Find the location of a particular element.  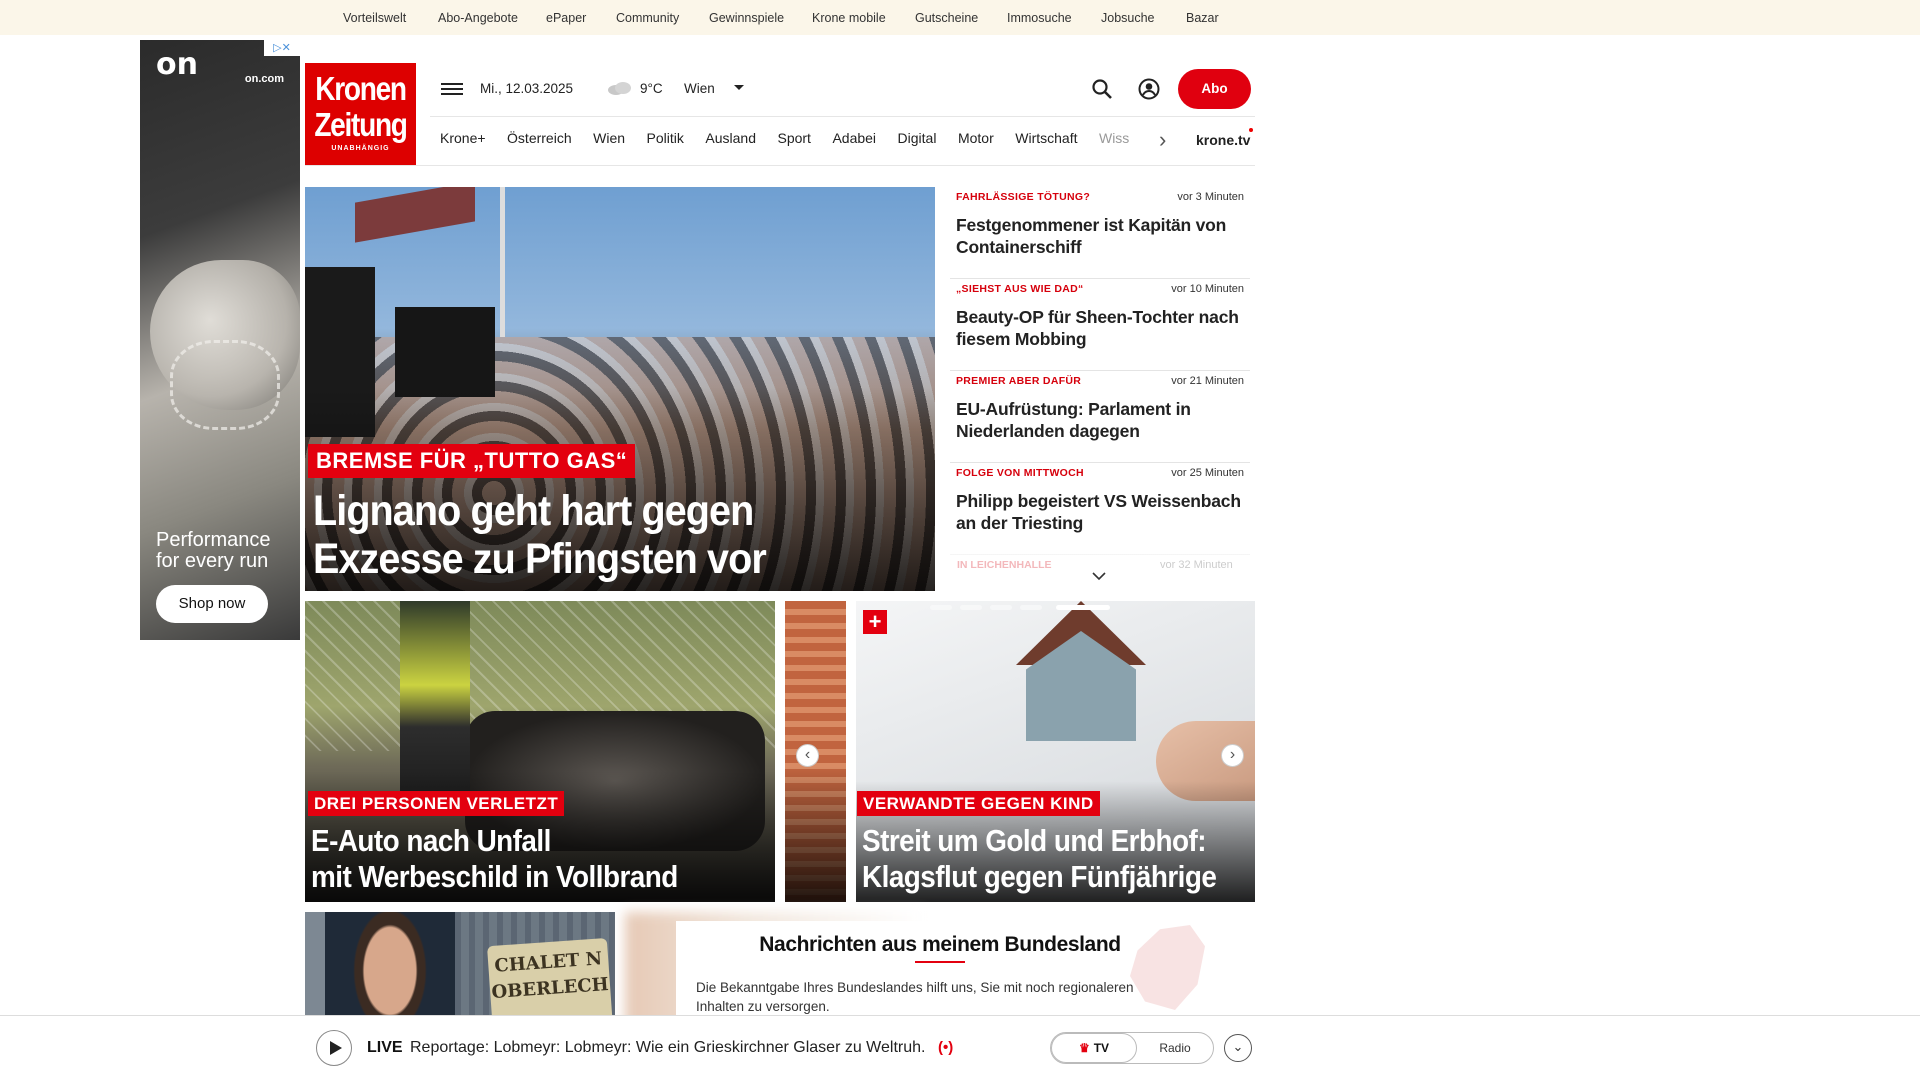

card-kicker: VERWANDTE GEGEN KIND is located at coordinates (978, 803).